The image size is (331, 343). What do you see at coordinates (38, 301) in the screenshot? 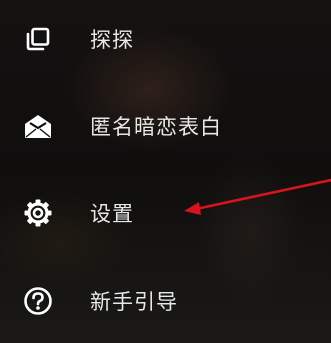
I see `help-circle-icon` at bounding box center [38, 301].